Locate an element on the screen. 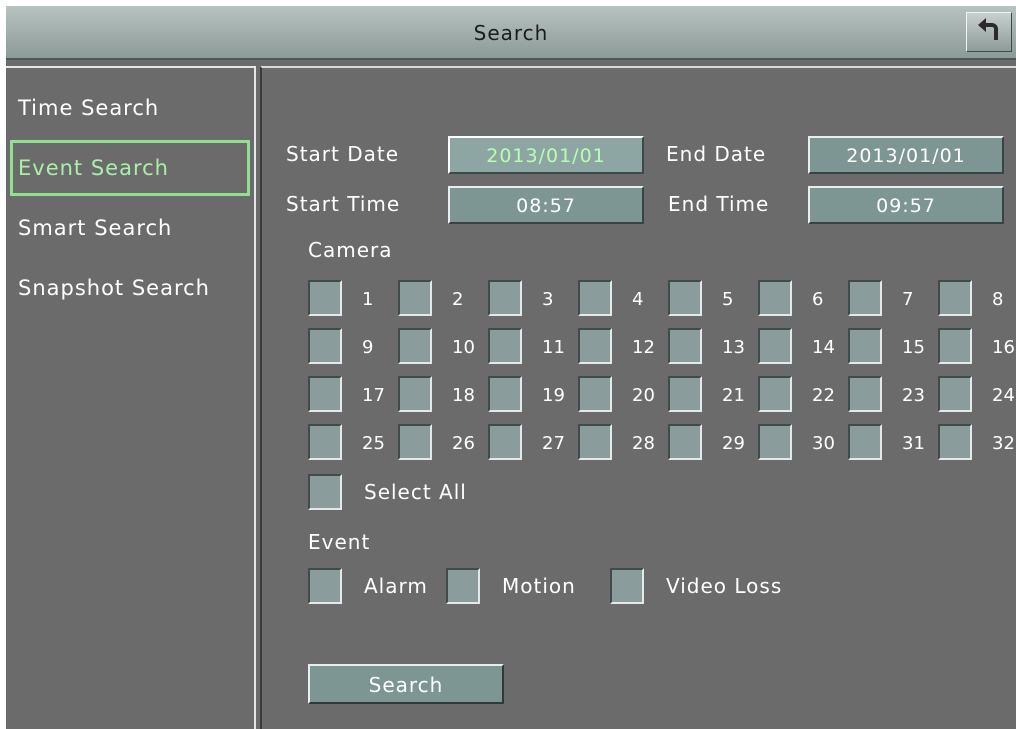  camera-number-label: 20 is located at coordinates (643, 395).